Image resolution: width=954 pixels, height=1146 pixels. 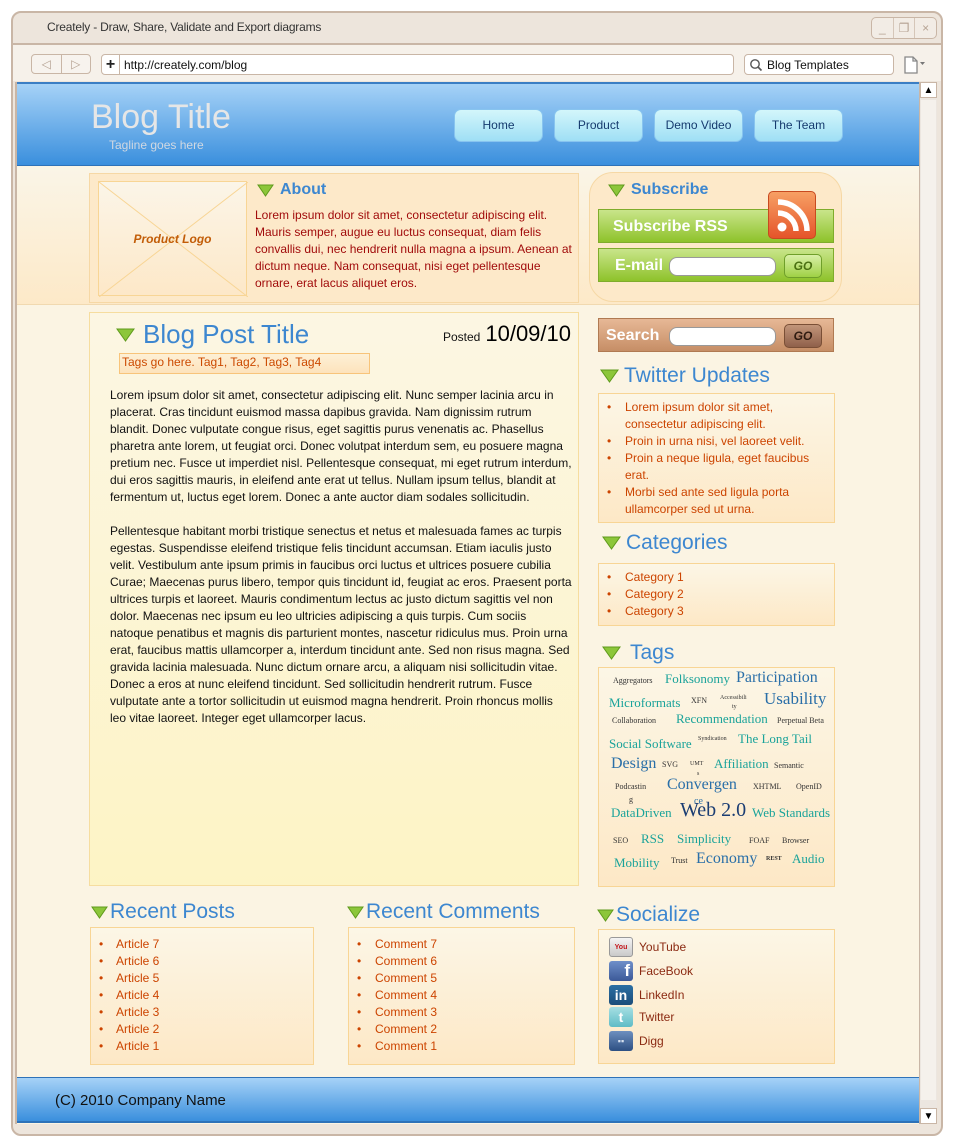 What do you see at coordinates (647, 947) in the screenshot?
I see `social-youtube: You YouTube` at bounding box center [647, 947].